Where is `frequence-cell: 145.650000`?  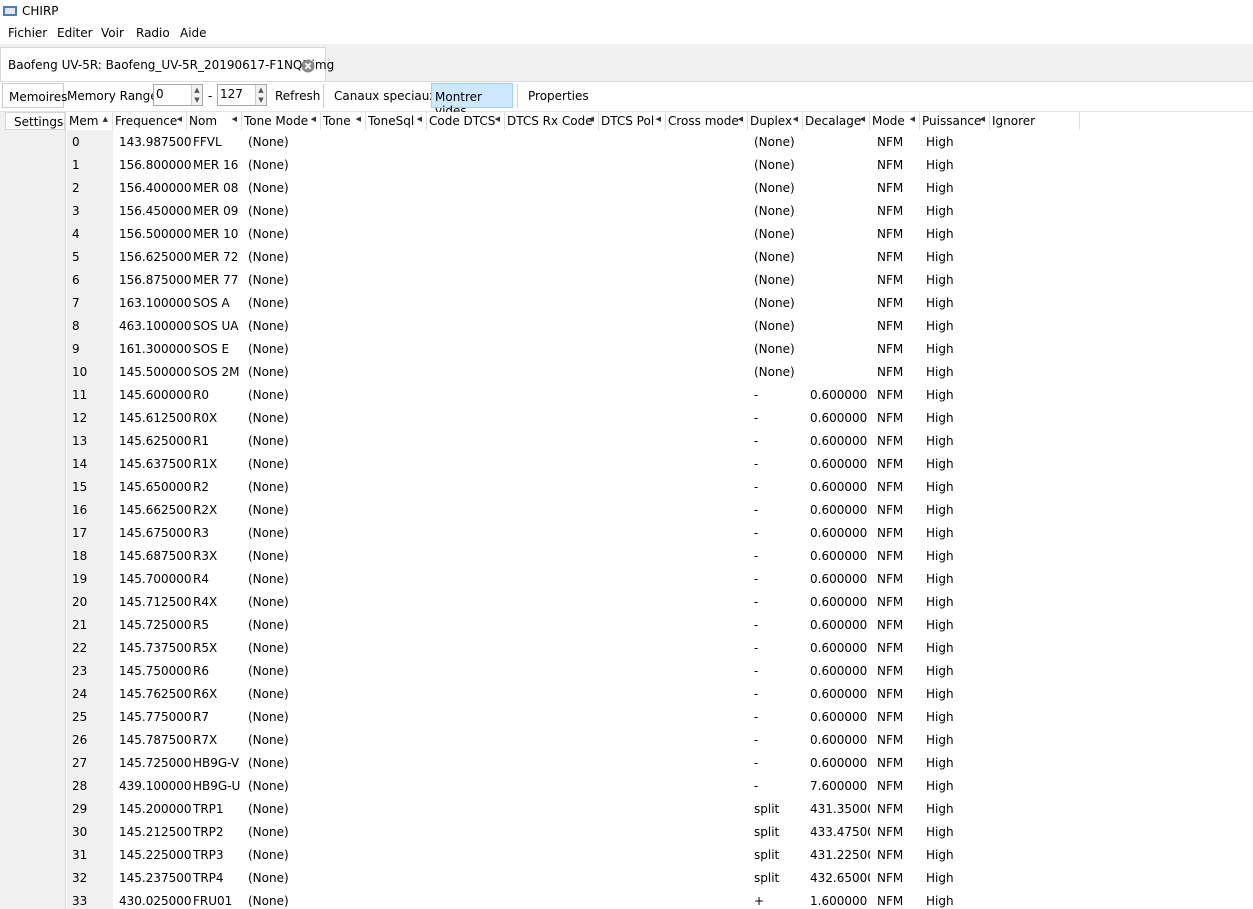
frequence-cell: 145.650000 is located at coordinates (155, 487).